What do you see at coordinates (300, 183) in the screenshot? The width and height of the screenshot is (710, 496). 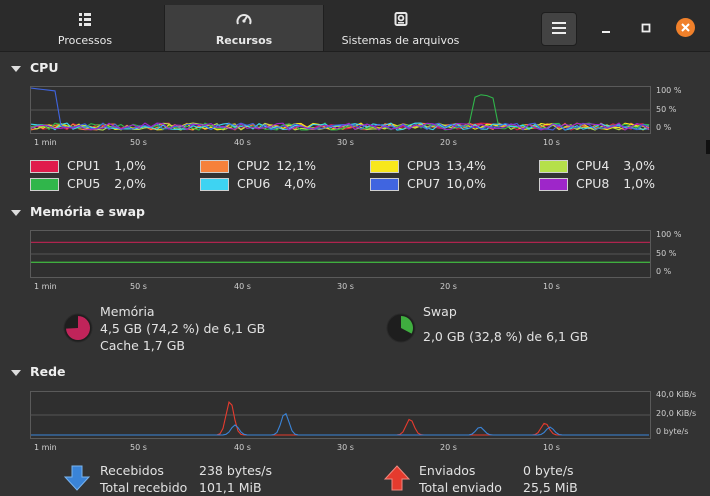 I see `cpu6-value: 4,0%` at bounding box center [300, 183].